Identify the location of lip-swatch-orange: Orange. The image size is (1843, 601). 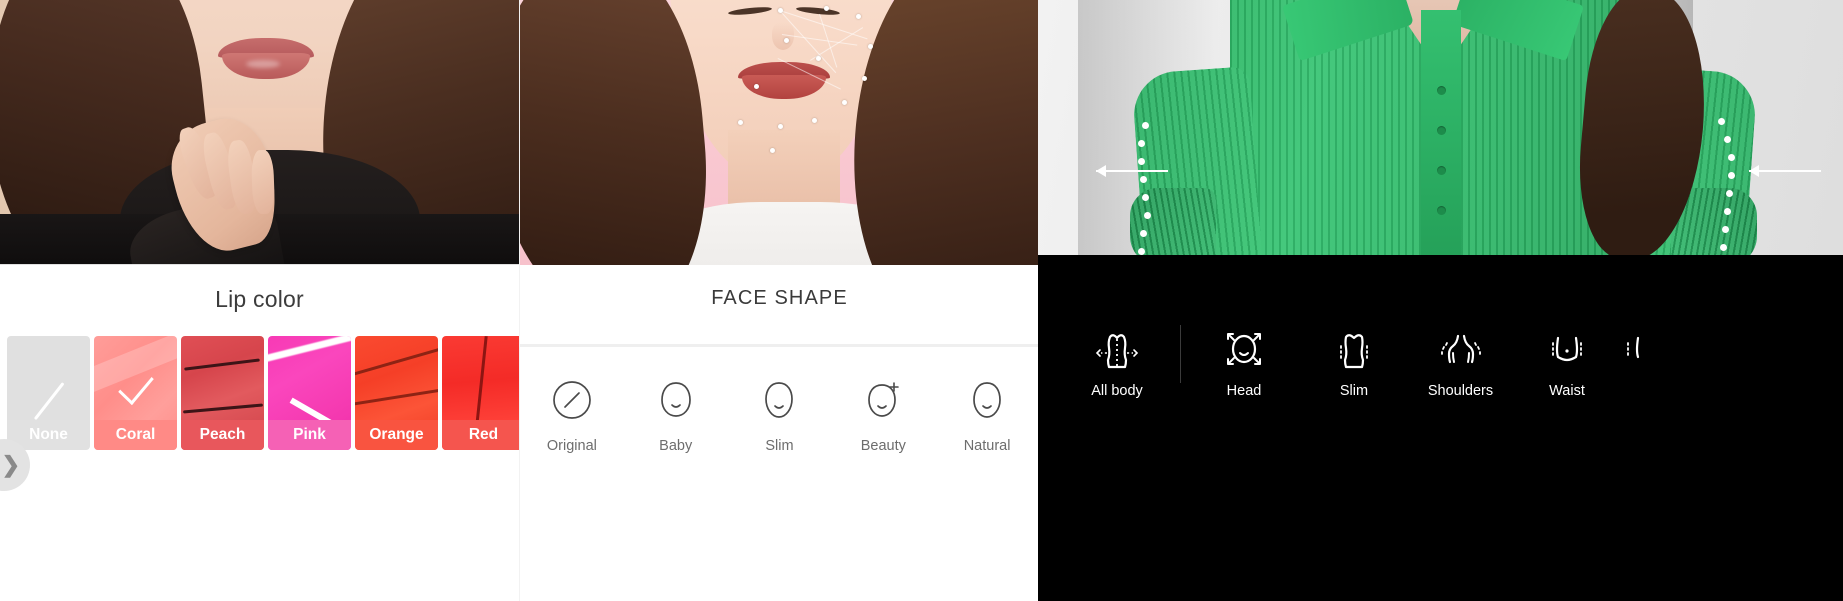
(396, 393).